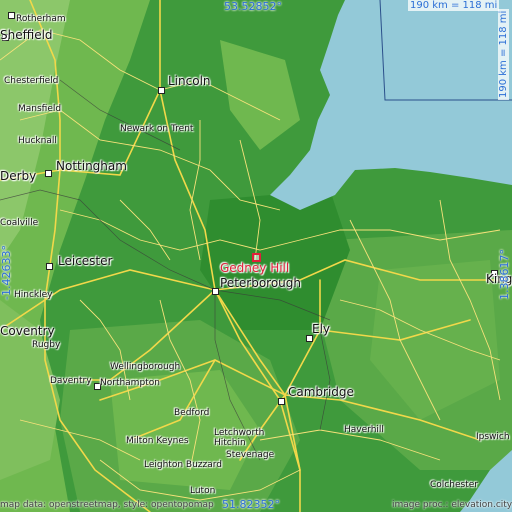 The height and width of the screenshot is (512, 512). I want to click on credit-right: image proc.: elevation.city, so click(452, 505).